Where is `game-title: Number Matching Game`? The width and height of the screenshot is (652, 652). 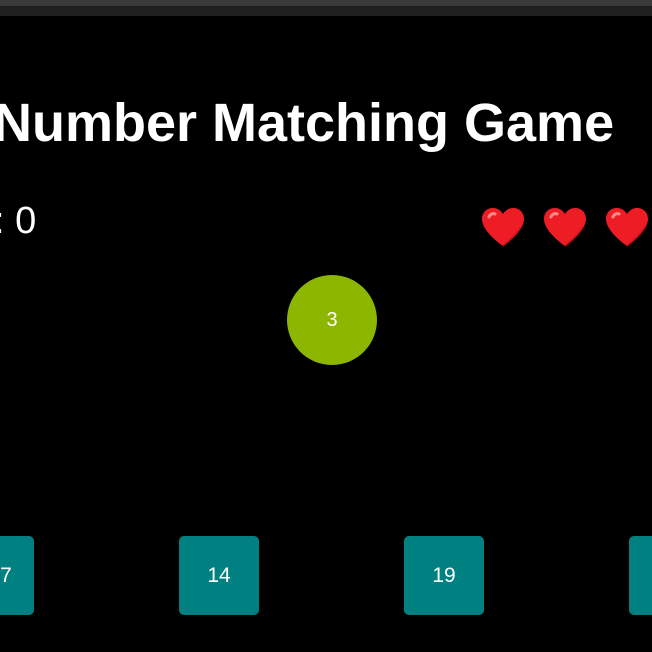 game-title: Number Matching Game is located at coordinates (307, 123).